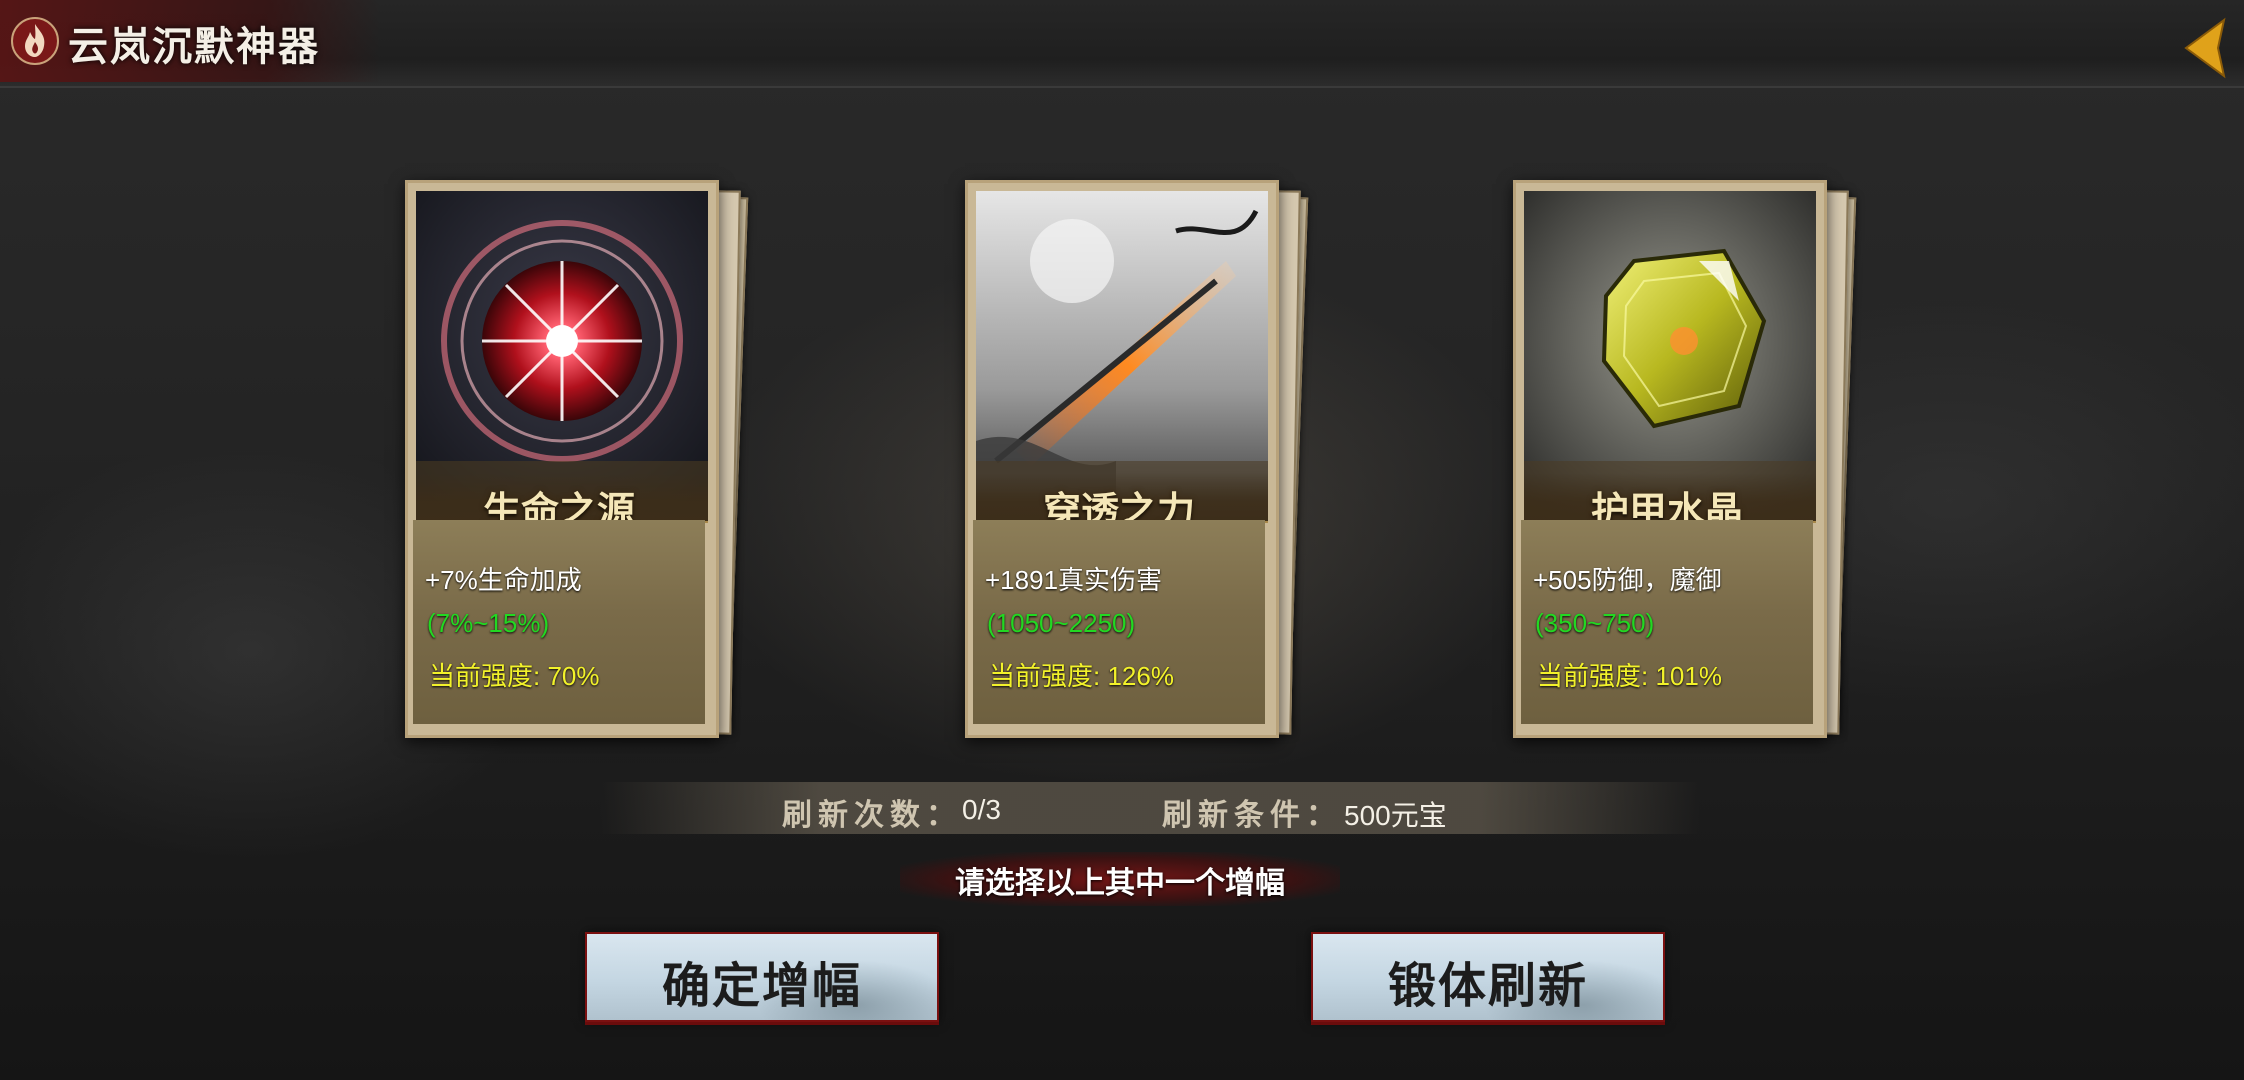  I want to click on card-stat: +7%生命加成, so click(503, 580).